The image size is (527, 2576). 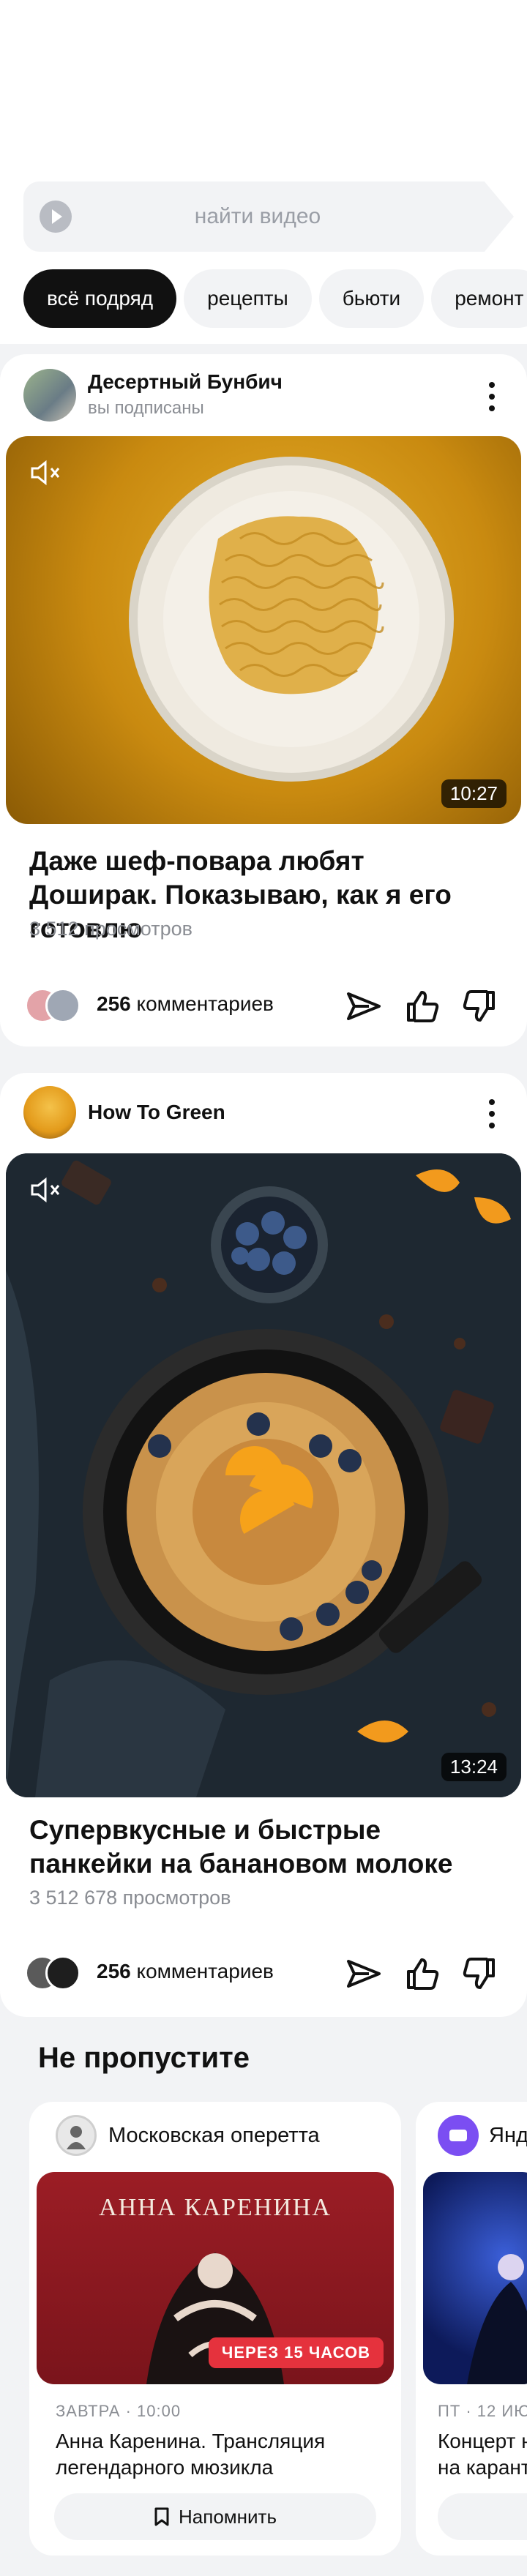 What do you see at coordinates (263, 1113) in the screenshot?
I see `channel-header: How To Green` at bounding box center [263, 1113].